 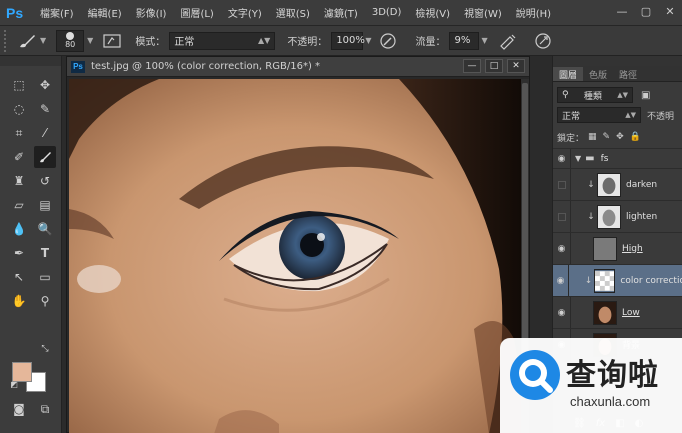 I want to click on marquee-tool-icon: ⬚, so click(x=19, y=85).